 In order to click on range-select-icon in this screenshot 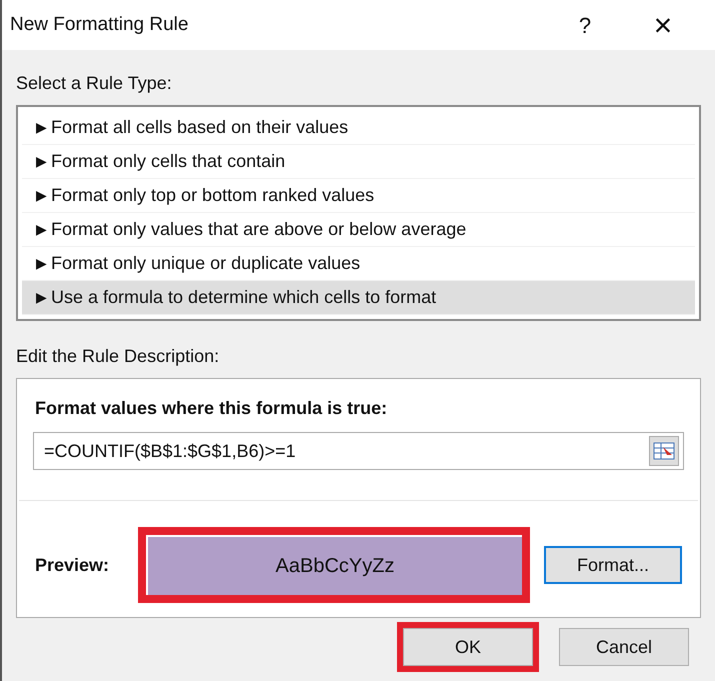, I will do `click(664, 451)`.